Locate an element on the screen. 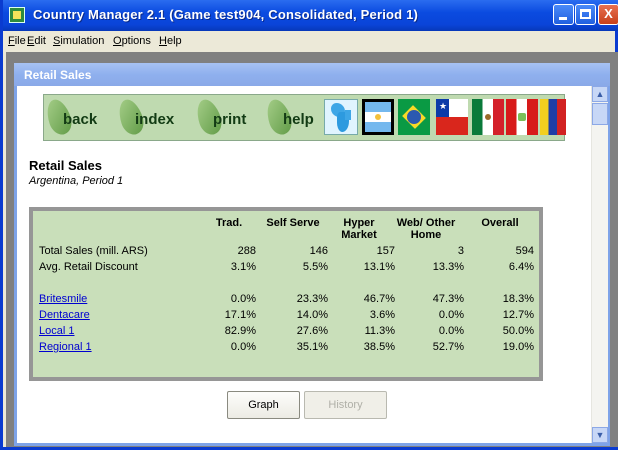  peru-flag-icon is located at coordinates (522, 117).